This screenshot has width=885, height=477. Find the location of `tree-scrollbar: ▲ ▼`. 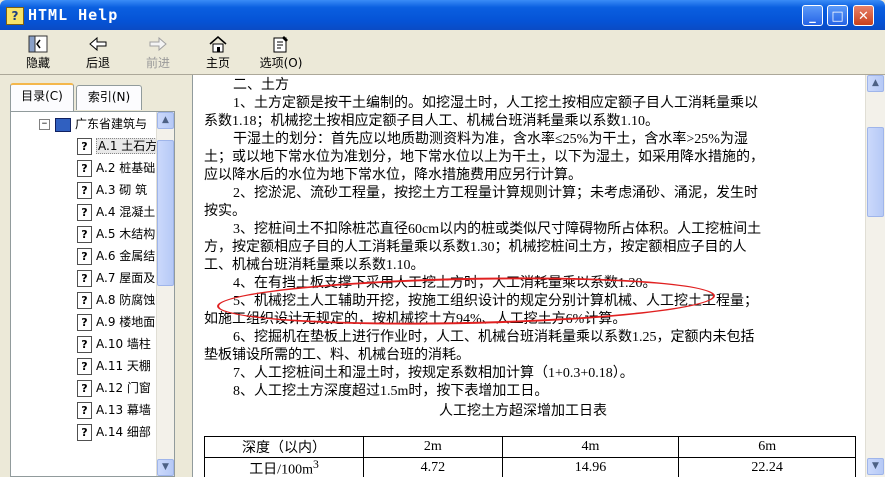

tree-scrollbar: ▲ ▼ is located at coordinates (165, 294).